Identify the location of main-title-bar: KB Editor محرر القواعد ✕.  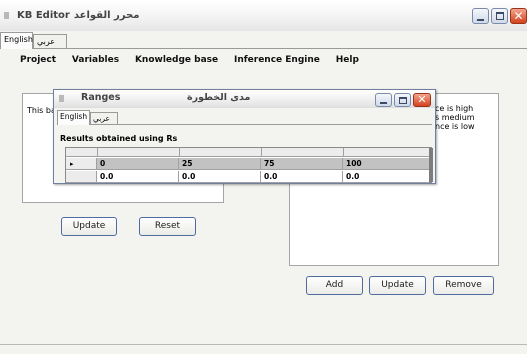
(263, 15).